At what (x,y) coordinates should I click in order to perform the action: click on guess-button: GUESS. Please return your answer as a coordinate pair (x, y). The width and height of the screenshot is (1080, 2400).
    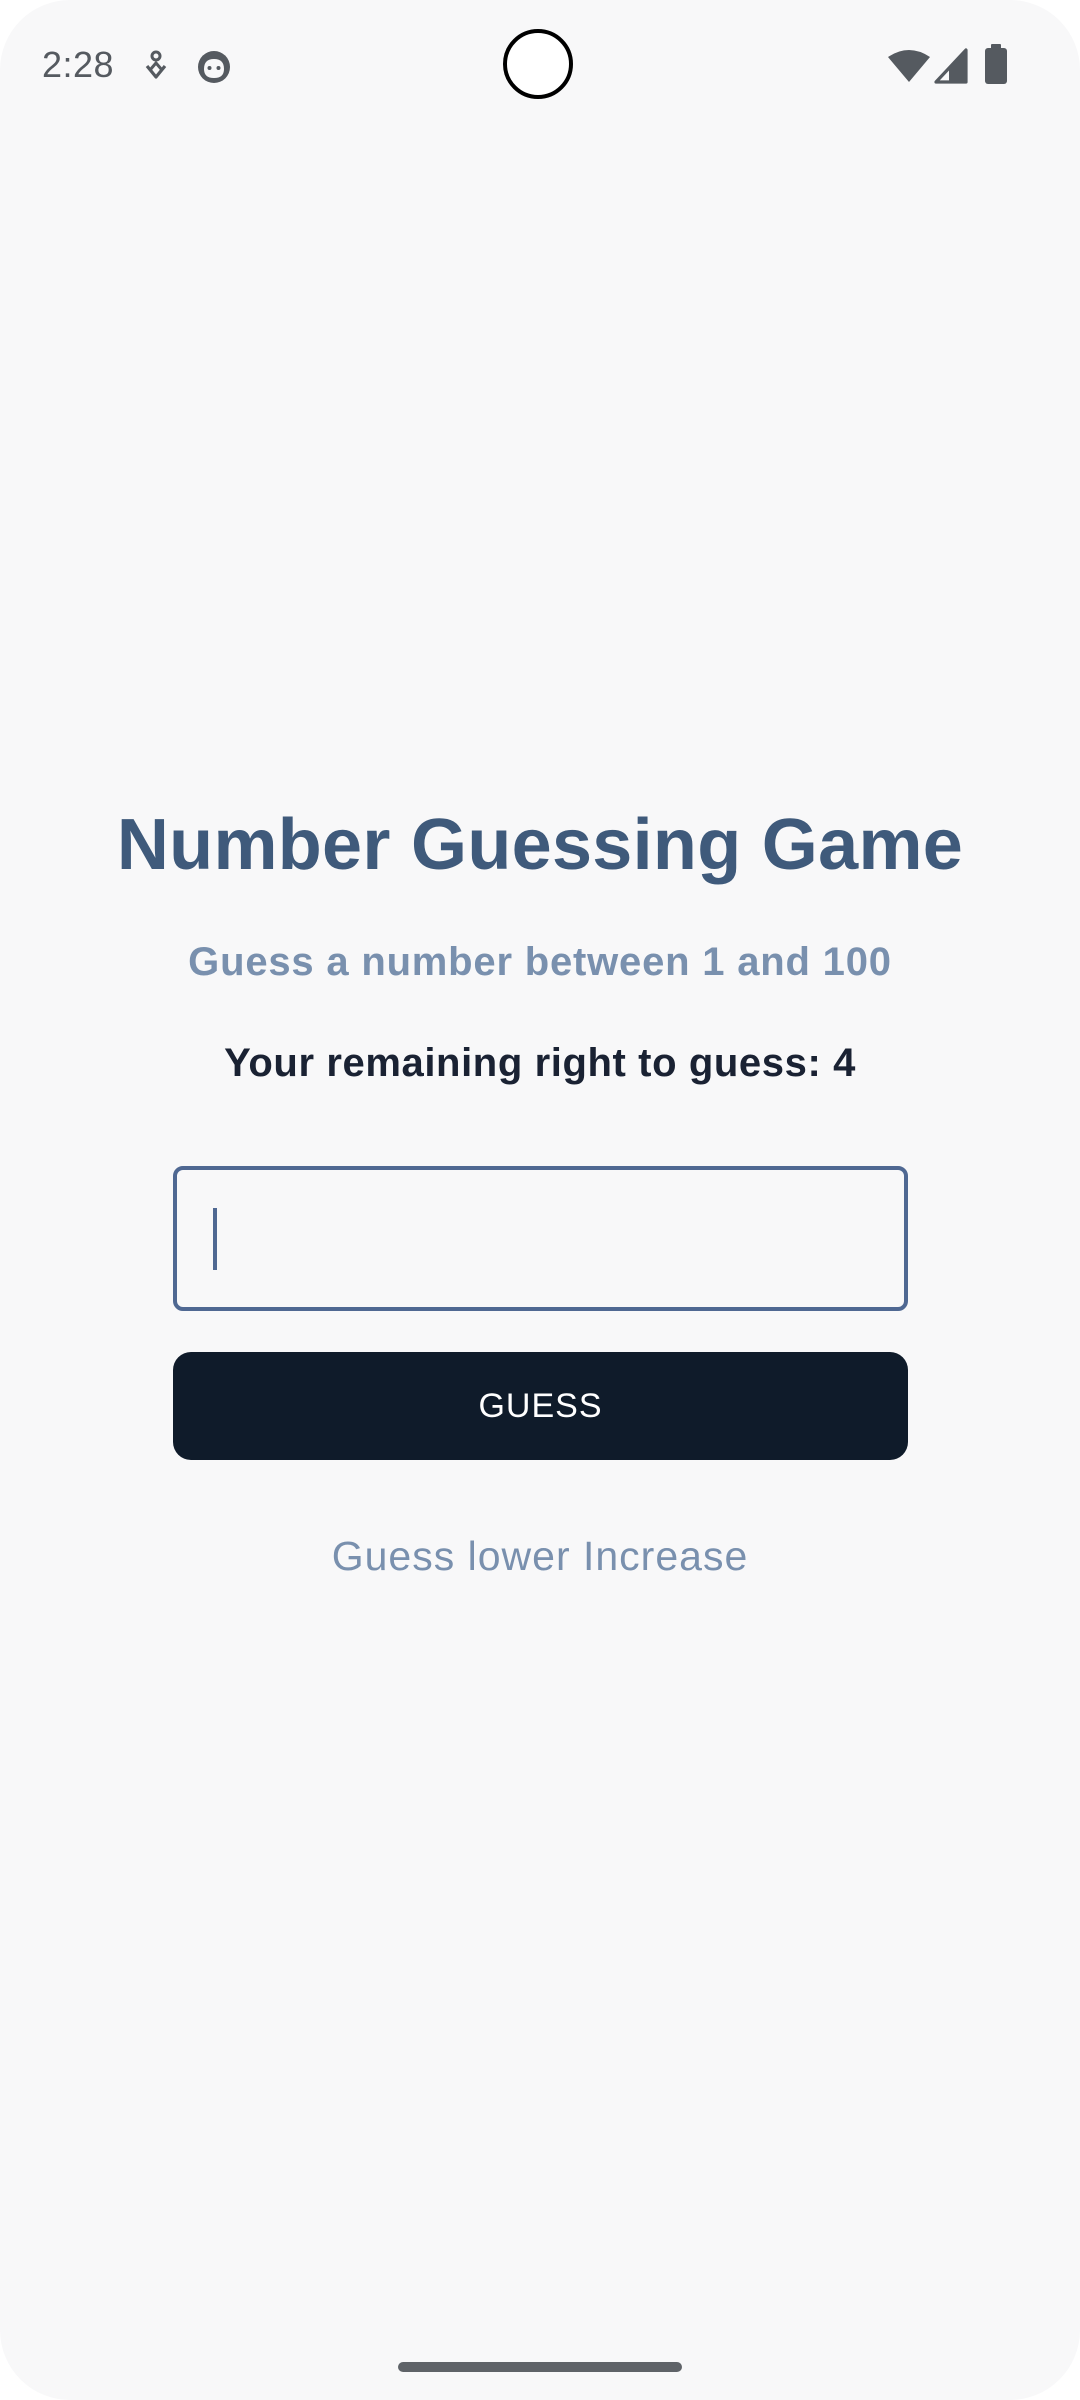
    Looking at the image, I should click on (540, 1406).